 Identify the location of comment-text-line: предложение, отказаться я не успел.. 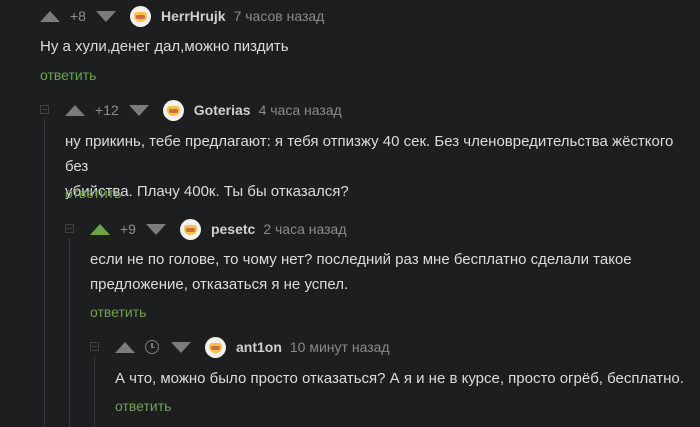
(219, 284).